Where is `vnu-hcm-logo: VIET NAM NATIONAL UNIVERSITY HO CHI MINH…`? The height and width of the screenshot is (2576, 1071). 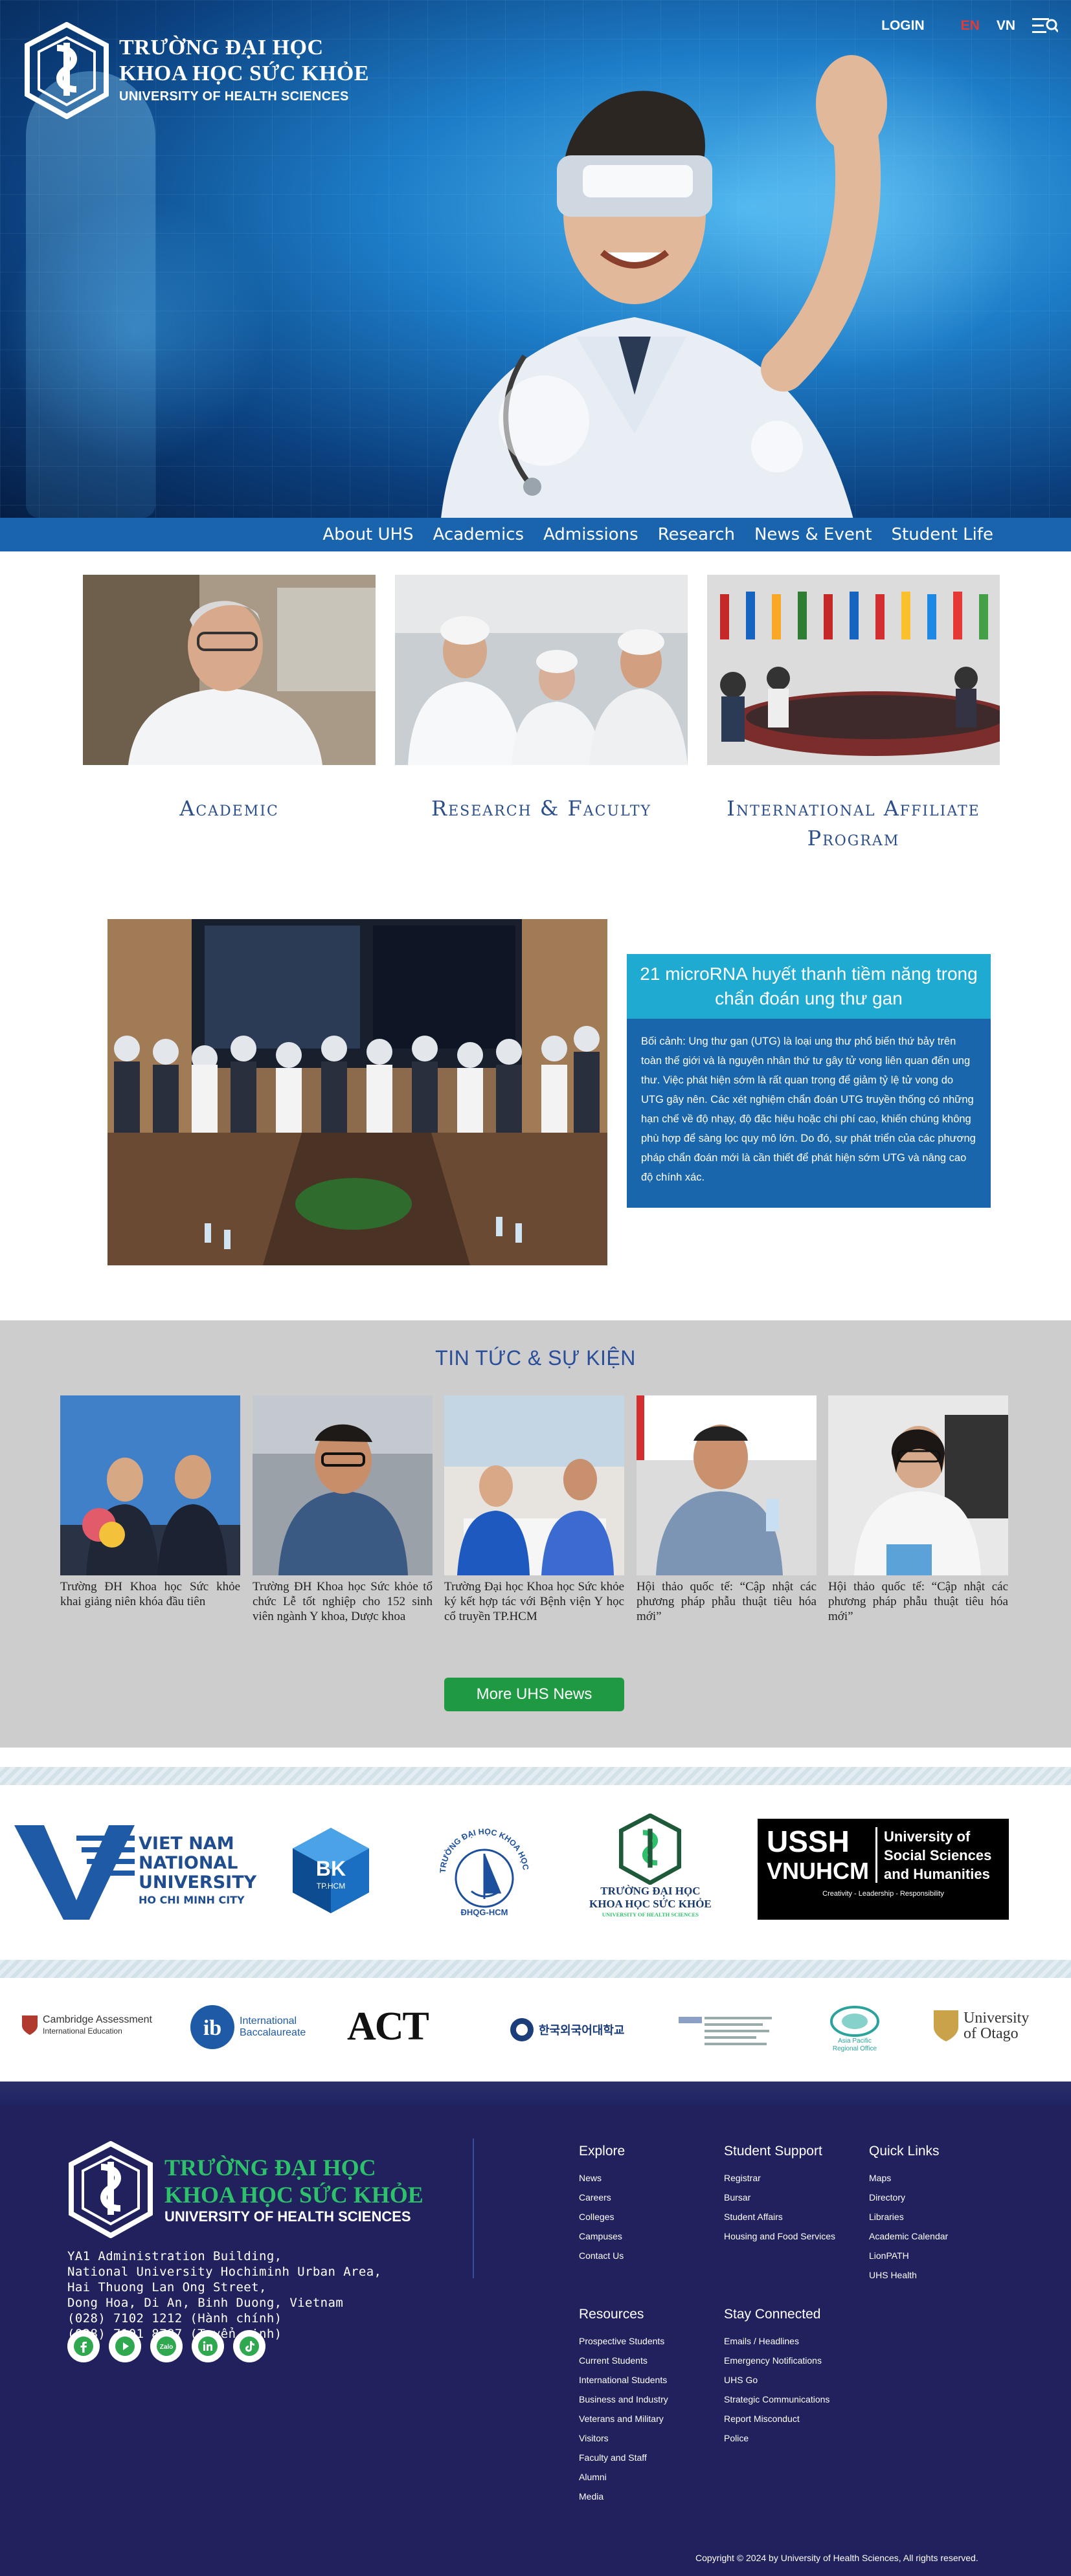 vnu-hcm-logo: VIET NAM NATIONAL UNIVERSITY HO CHI MINH… is located at coordinates (134, 1871).